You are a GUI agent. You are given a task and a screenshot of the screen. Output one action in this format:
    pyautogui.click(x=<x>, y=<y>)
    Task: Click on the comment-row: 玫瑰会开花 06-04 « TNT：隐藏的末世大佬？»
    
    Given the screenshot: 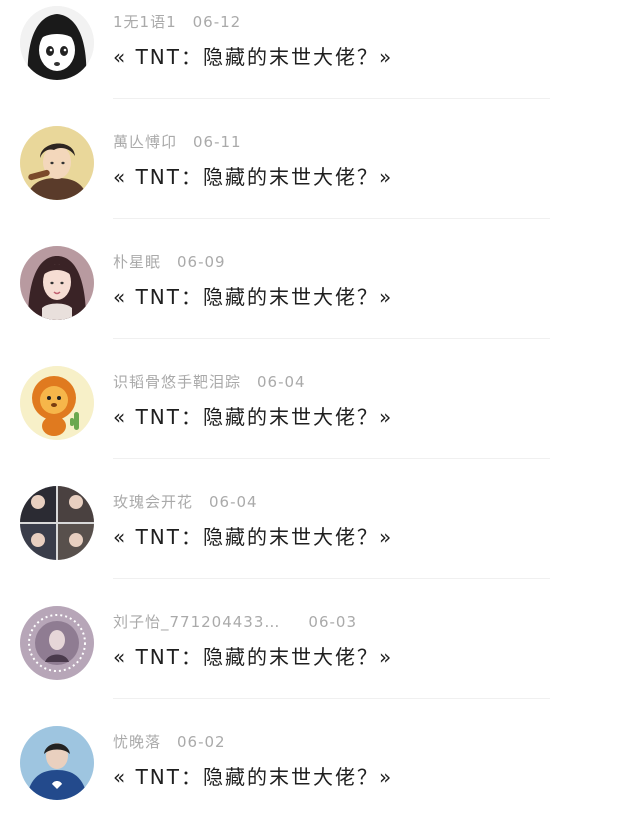 What is the action you would take?
    pyautogui.click(x=320, y=540)
    